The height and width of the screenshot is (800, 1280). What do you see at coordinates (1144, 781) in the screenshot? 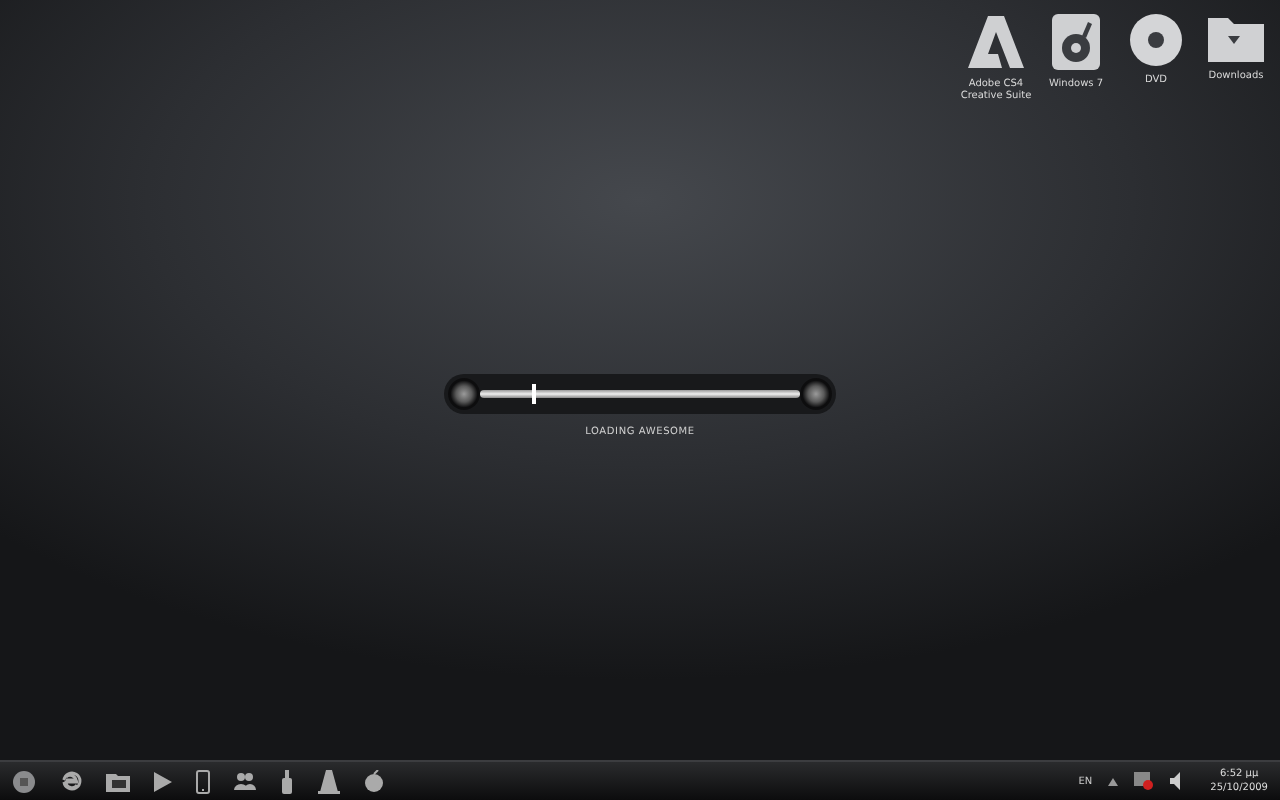
I see `flag-icon` at bounding box center [1144, 781].